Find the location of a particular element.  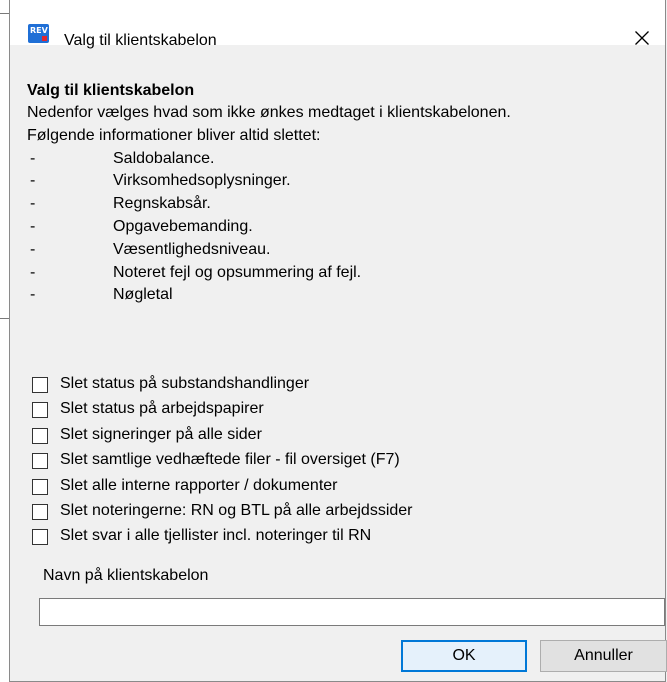

deleted-item: - Opgavebemanding. is located at coordinates (341, 227).